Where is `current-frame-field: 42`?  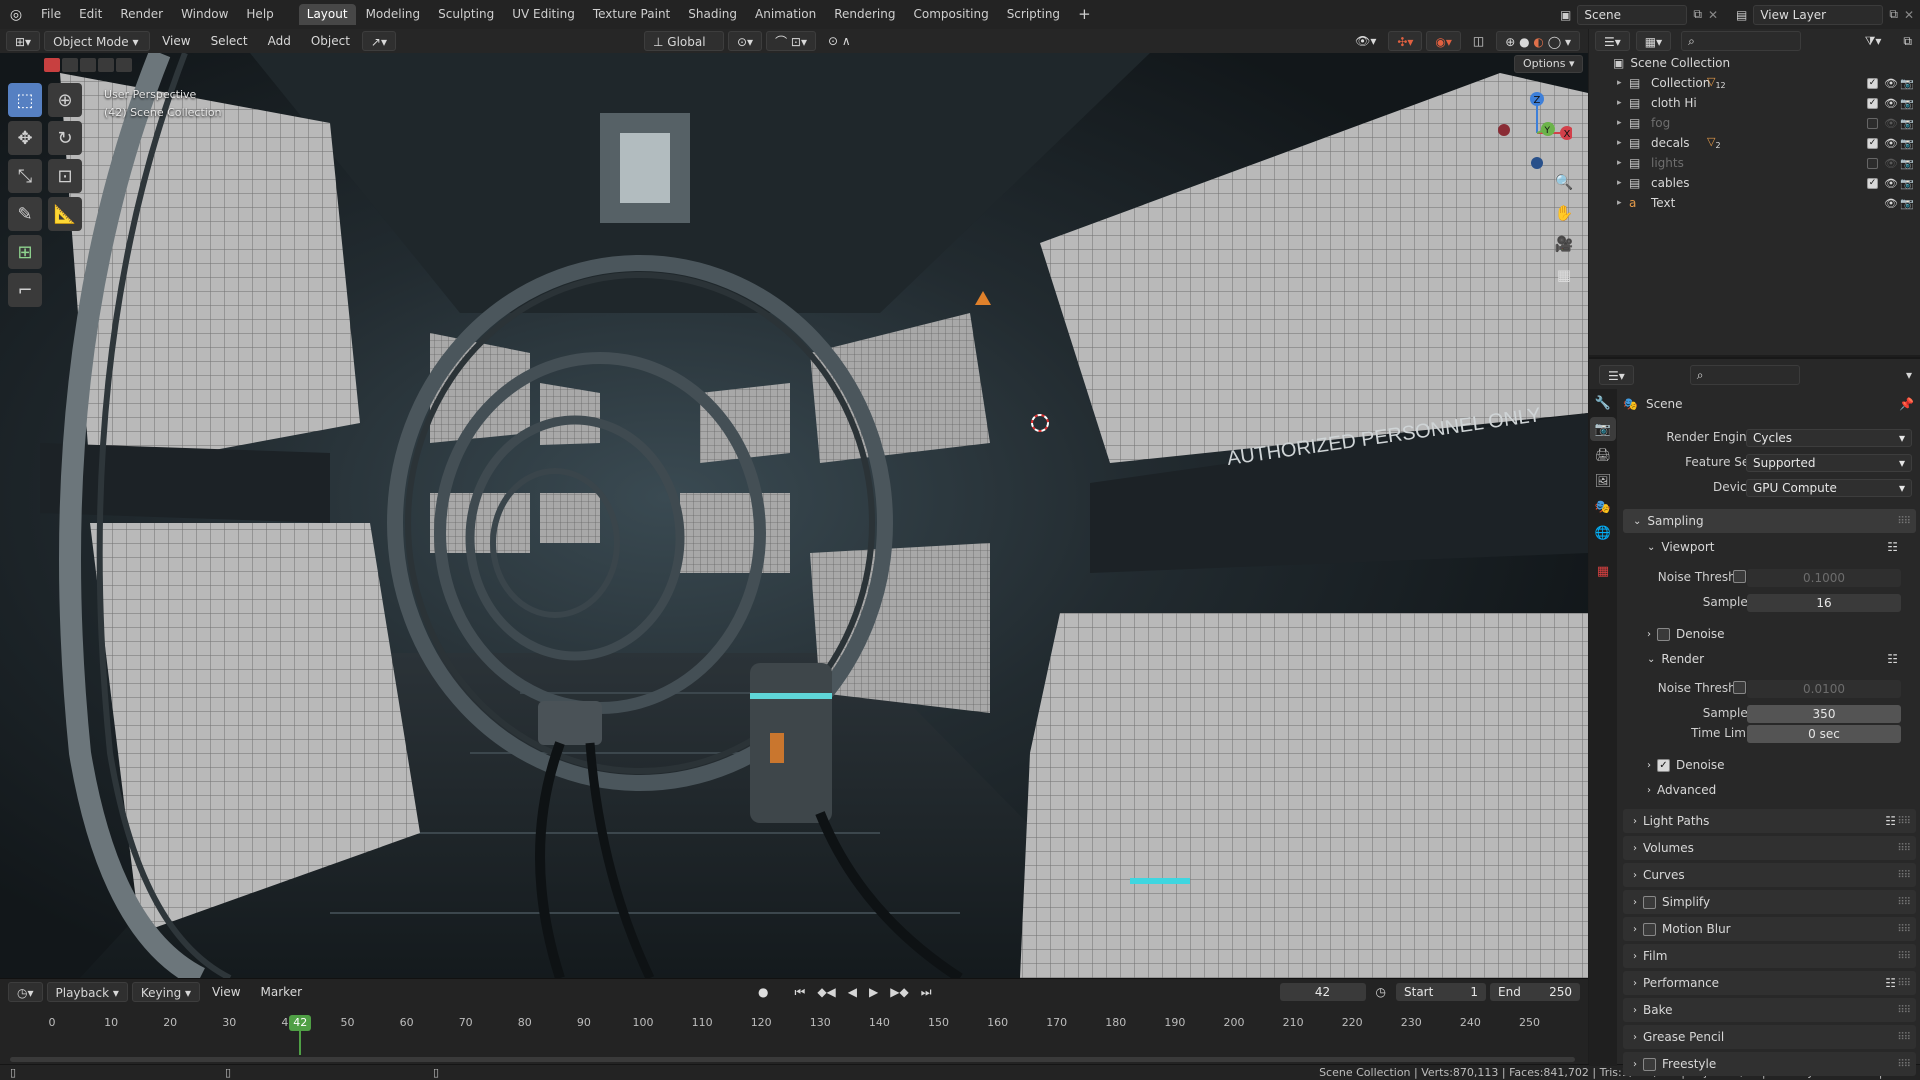 current-frame-field: 42 is located at coordinates (1322, 992).